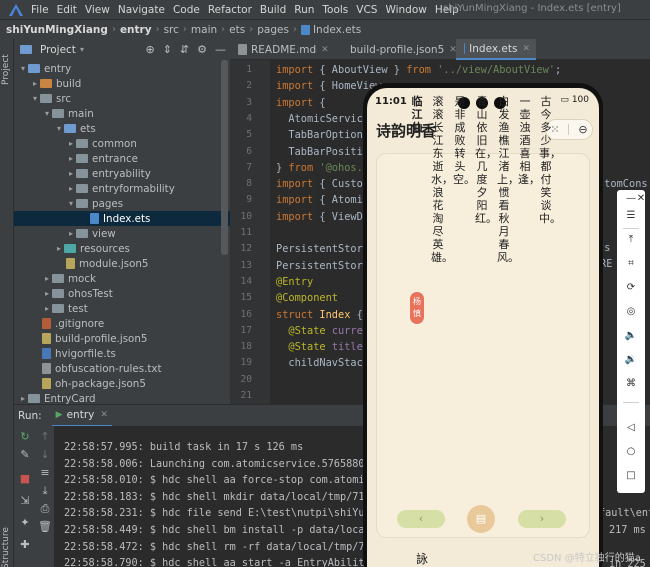 The height and width of the screenshot is (567, 650). I want to click on menu-code: Code, so click(186, 10).